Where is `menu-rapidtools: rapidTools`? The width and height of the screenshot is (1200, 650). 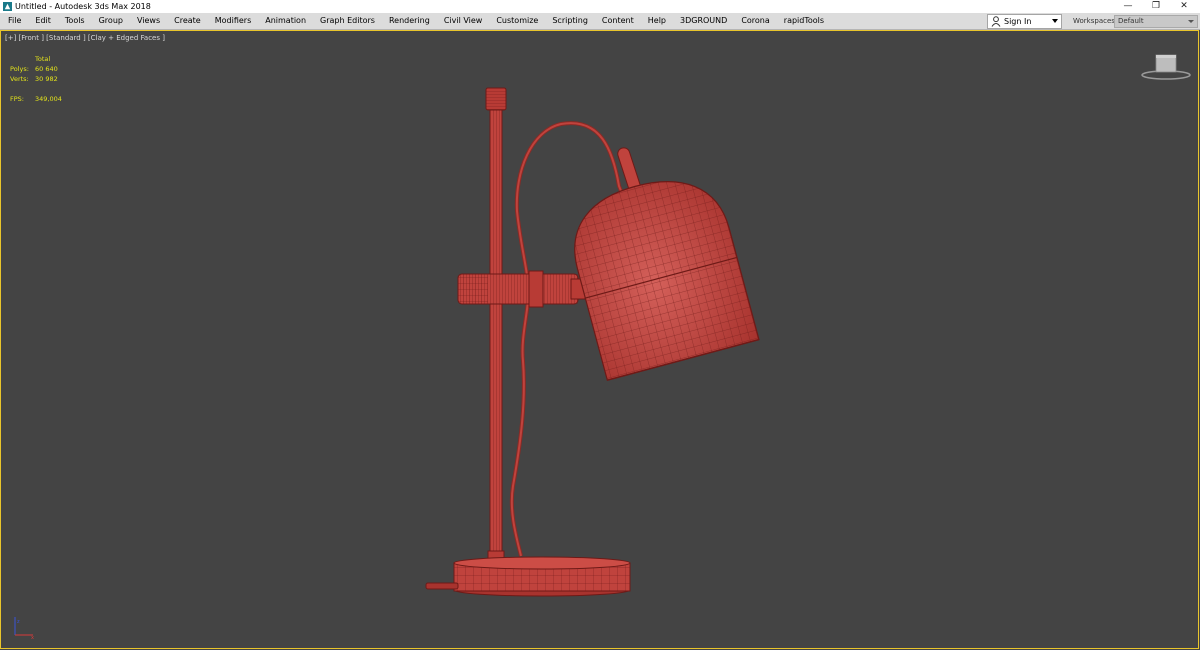
menu-rapidtools: rapidTools is located at coordinates (804, 21).